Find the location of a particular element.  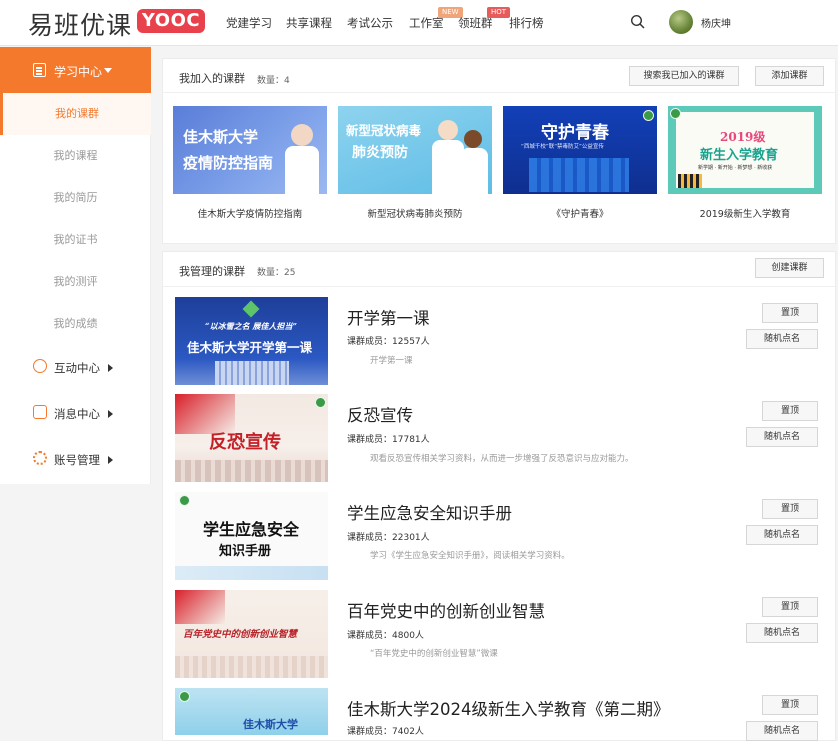

joined-groups-count: 数量：4 is located at coordinates (273, 79).